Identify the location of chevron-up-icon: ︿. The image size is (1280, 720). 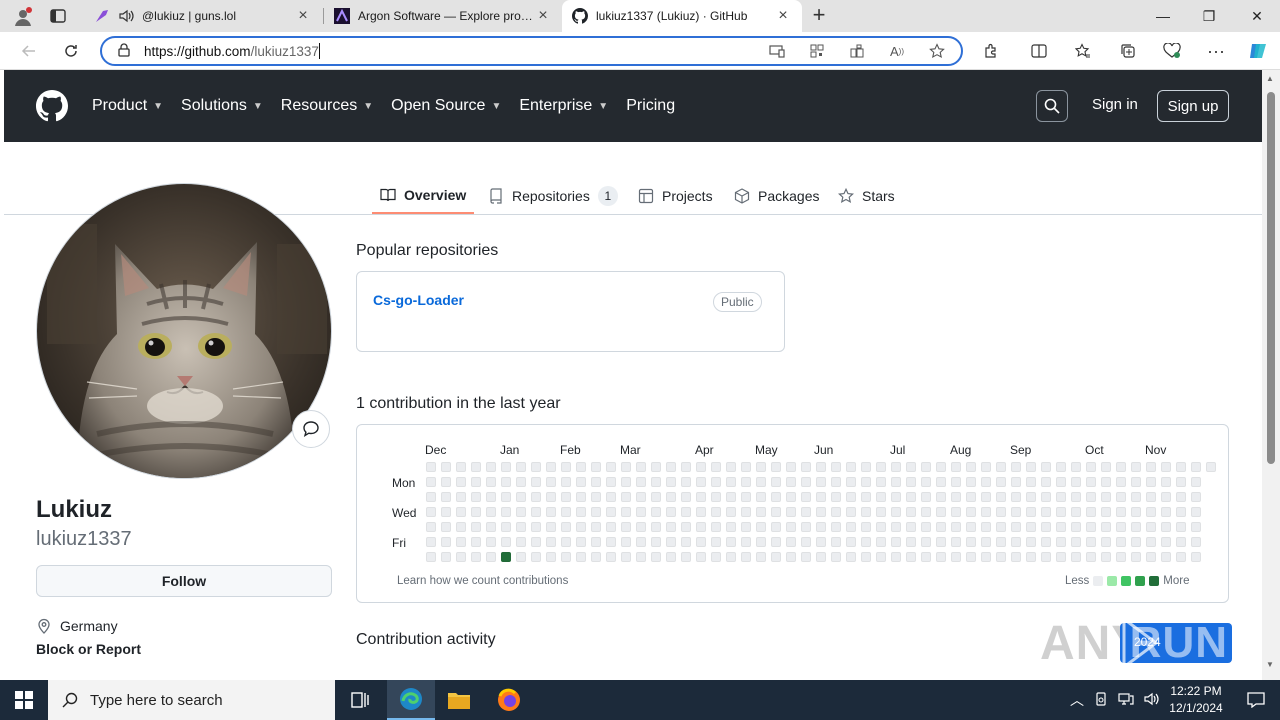
(1077, 700).